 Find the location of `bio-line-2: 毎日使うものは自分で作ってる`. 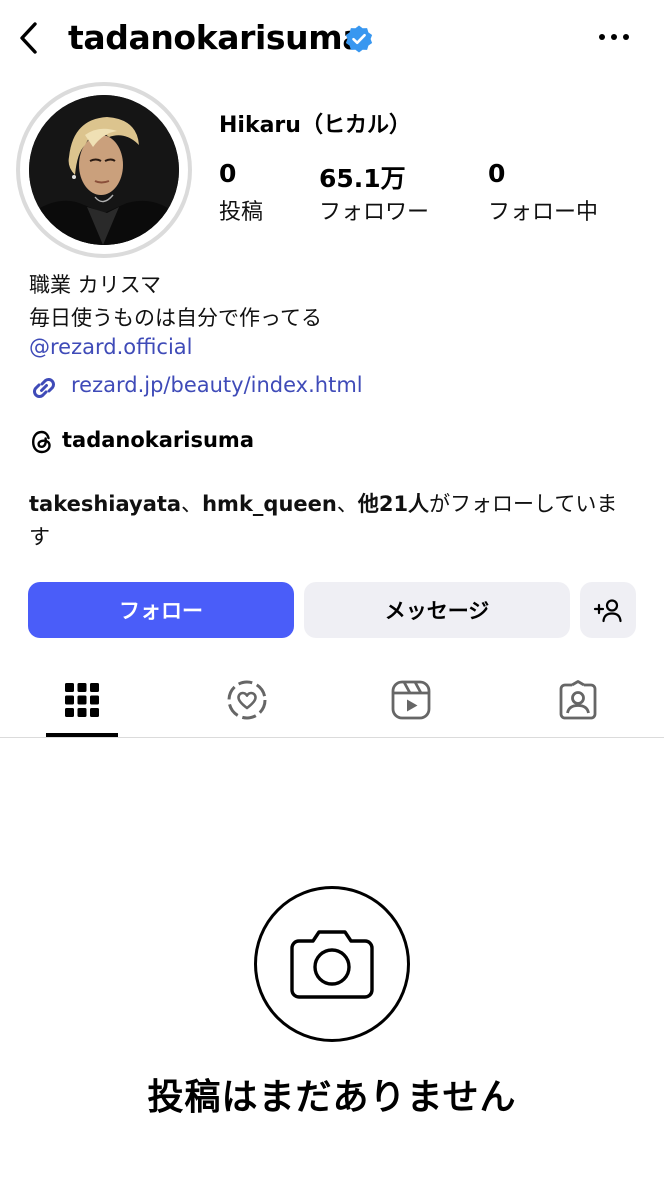

bio-line-2: 毎日使うものは自分で作ってる is located at coordinates (175, 318).